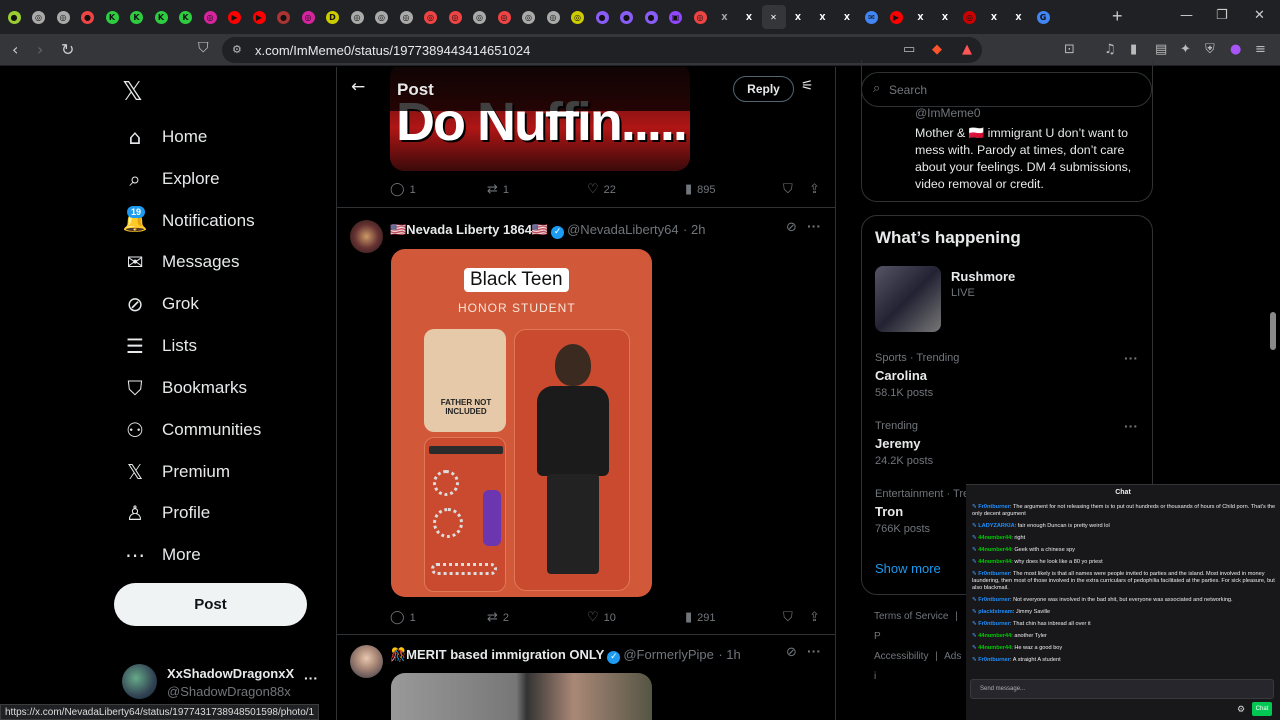  What do you see at coordinates (191, 430) in the screenshot?
I see `nav-communities: ⚇ Communities` at bounding box center [191, 430].